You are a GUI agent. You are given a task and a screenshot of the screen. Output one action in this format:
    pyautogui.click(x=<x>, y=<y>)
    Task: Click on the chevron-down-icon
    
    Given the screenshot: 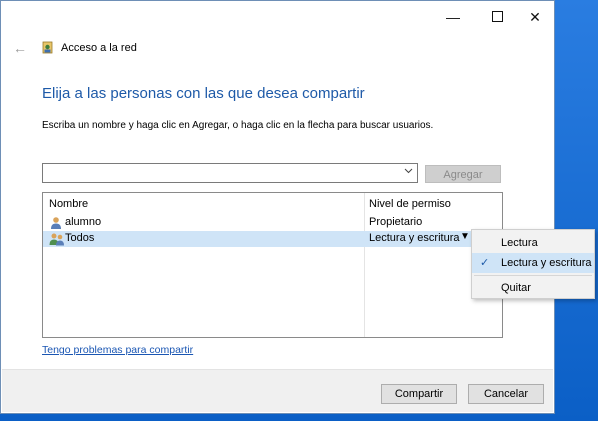 What is the action you would take?
    pyautogui.click(x=408, y=172)
    